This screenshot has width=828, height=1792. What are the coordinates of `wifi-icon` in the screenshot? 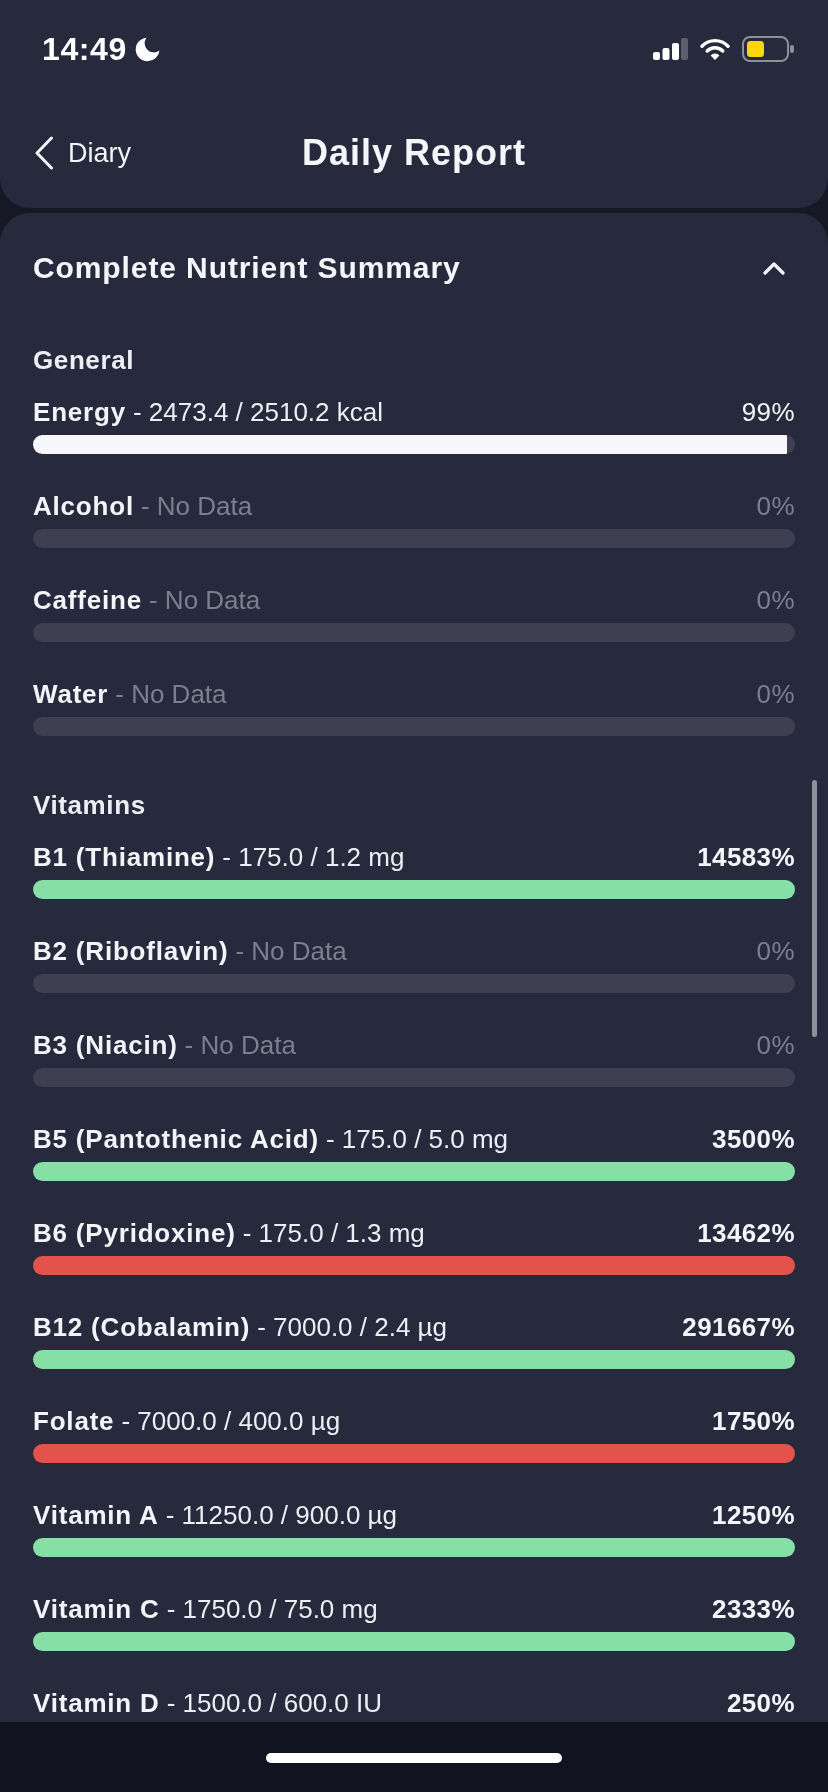 It's located at (715, 49).